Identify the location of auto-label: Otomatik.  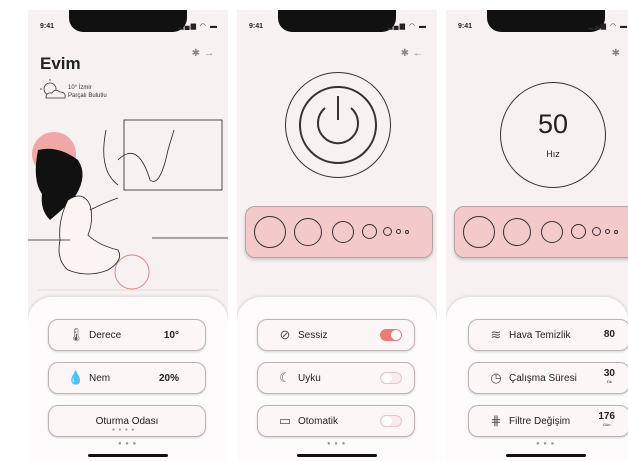
(318, 421).